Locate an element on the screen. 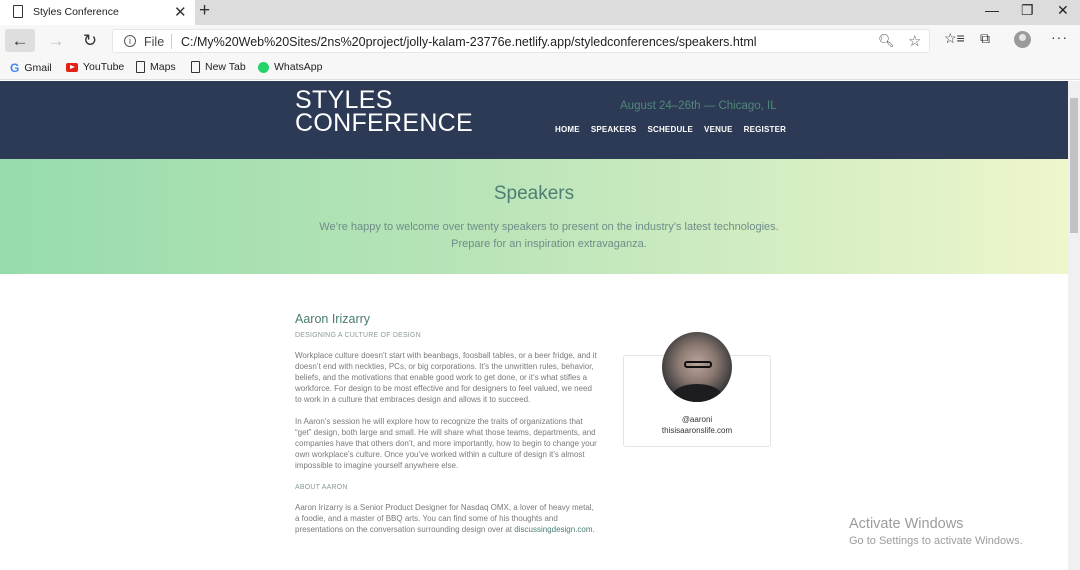  page-scrollbar is located at coordinates (1074, 325).